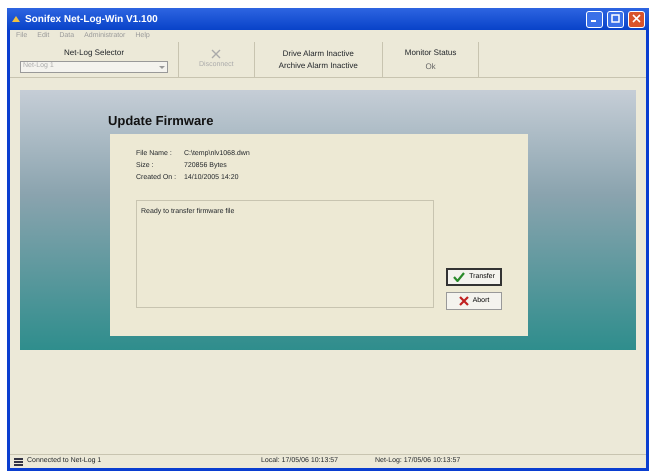 Image resolution: width=657 pixels, height=471 pixels. Describe the element at coordinates (318, 54) in the screenshot. I see `alarm-status: Drive Alarm Inactive` at that location.